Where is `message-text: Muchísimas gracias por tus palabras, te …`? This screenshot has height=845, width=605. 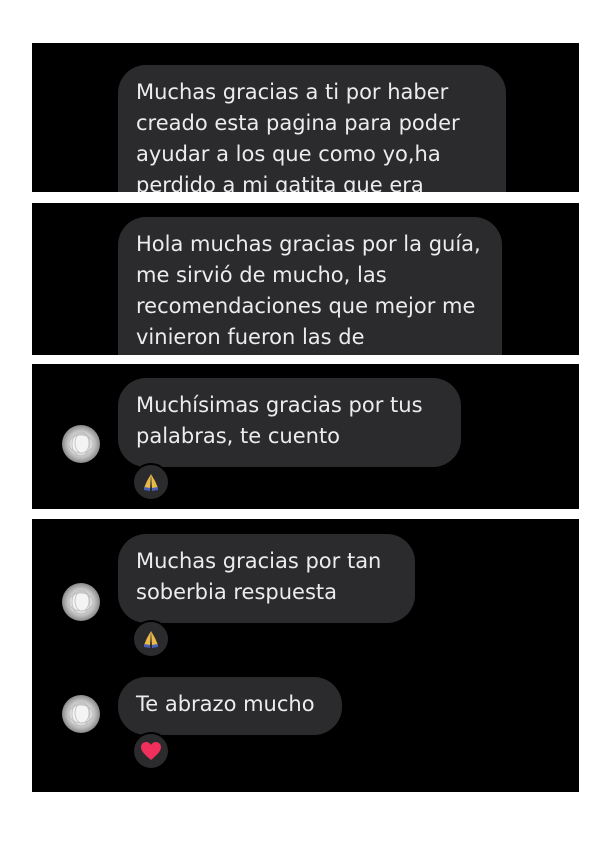 message-text: Muchísimas gracias por tus palabras, te … is located at coordinates (279, 420).